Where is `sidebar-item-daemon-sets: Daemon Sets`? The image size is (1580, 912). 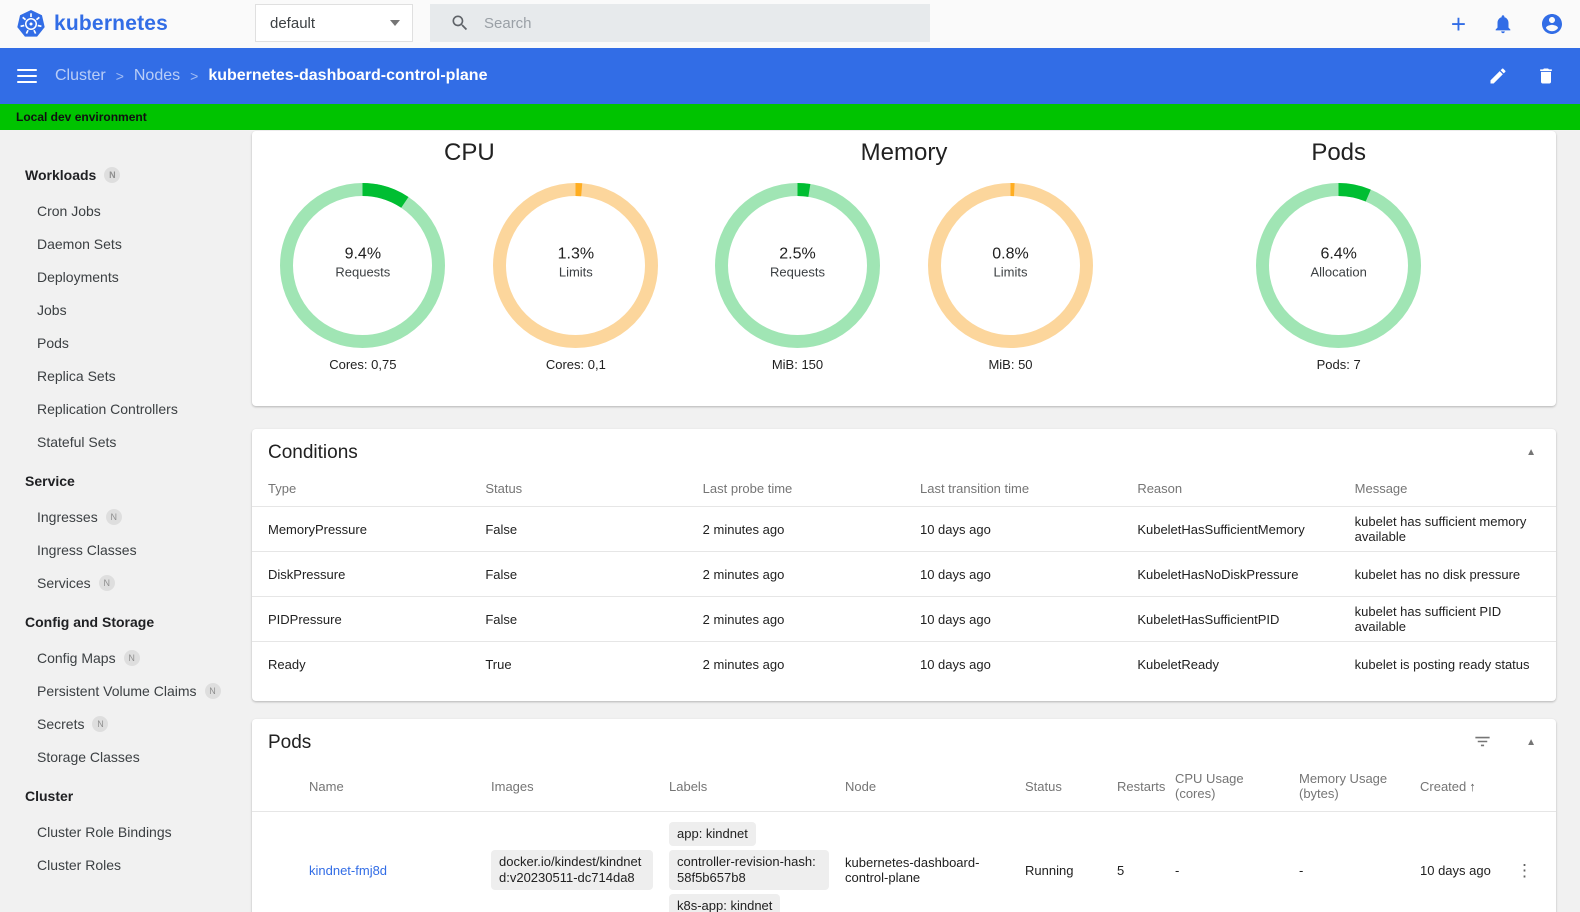 sidebar-item-daemon-sets: Daemon Sets is located at coordinates (123, 243).